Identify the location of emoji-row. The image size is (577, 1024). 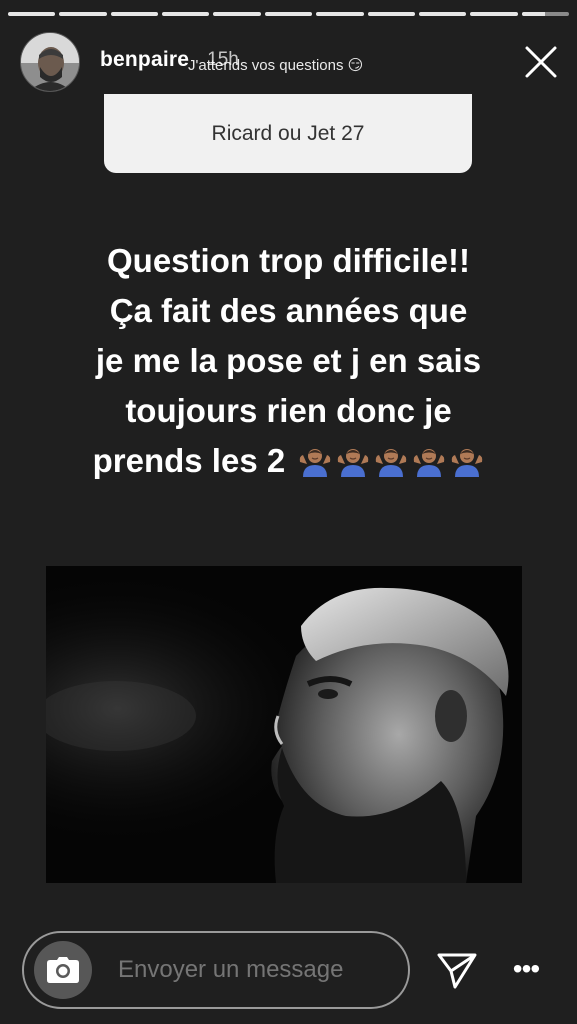
(389, 460).